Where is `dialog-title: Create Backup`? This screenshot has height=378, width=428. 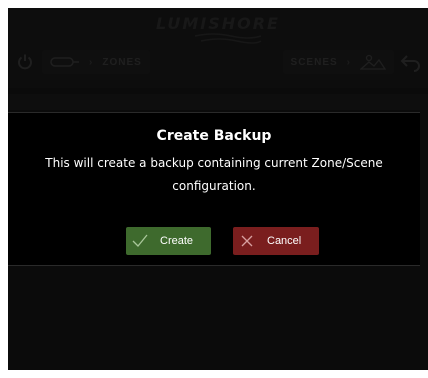
dialog-title: Create Backup is located at coordinates (214, 136).